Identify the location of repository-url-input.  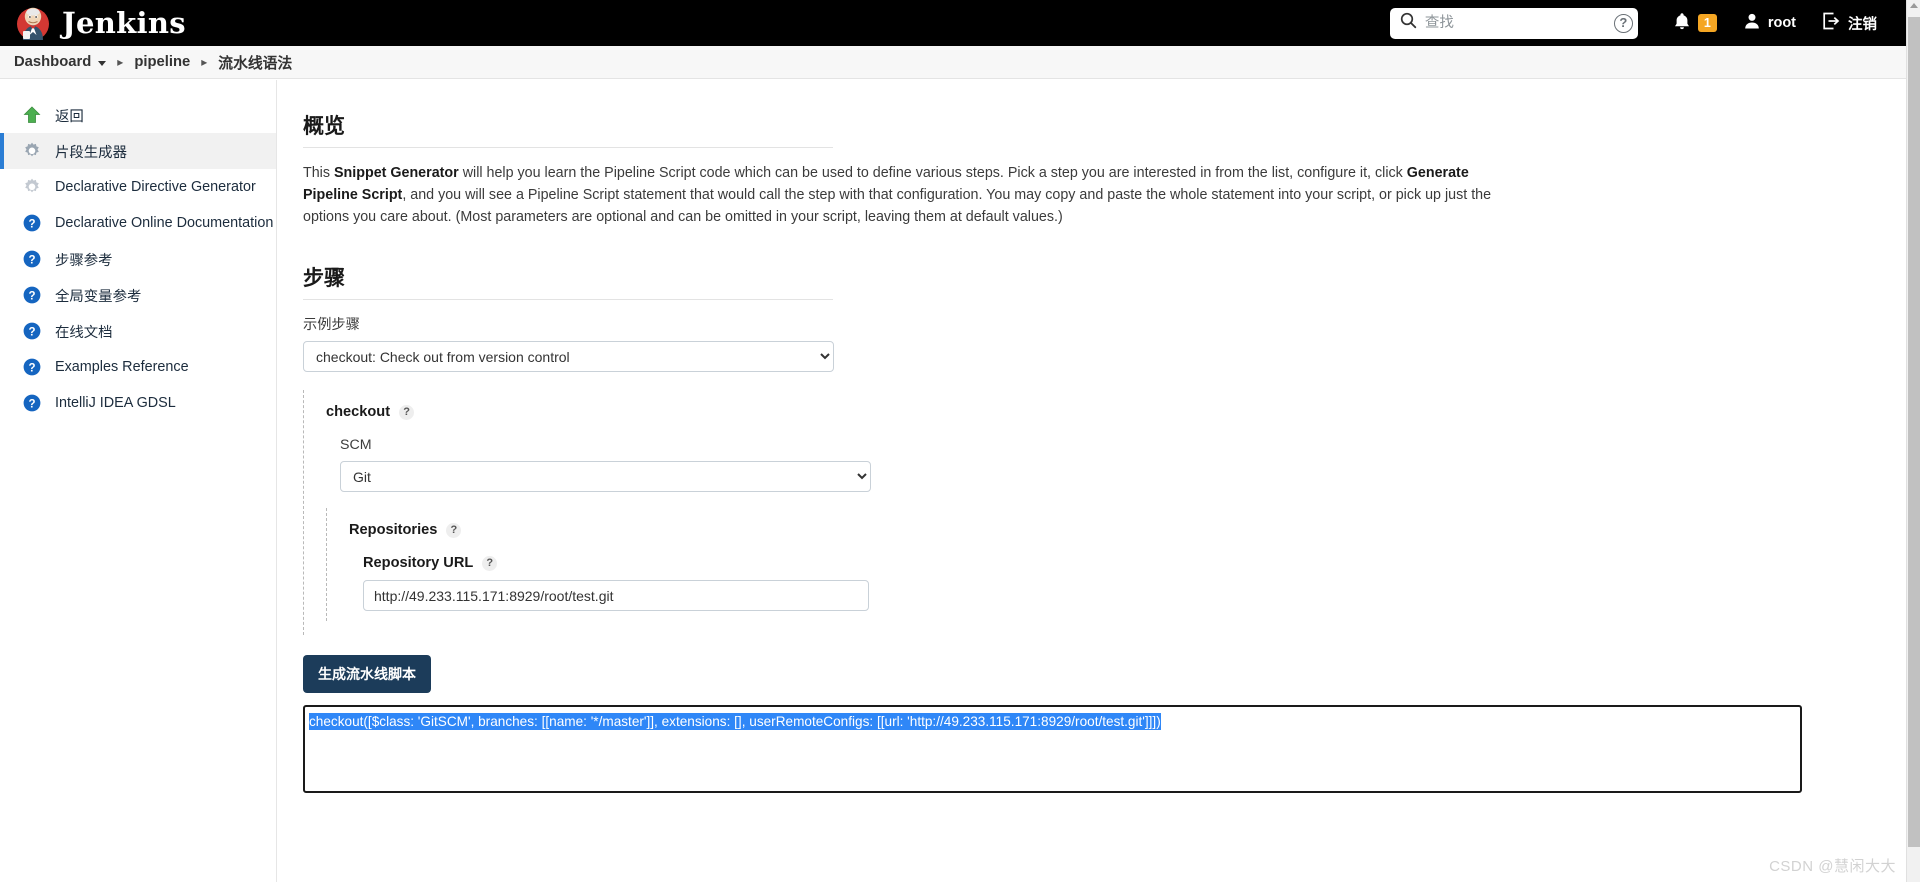
(616, 596).